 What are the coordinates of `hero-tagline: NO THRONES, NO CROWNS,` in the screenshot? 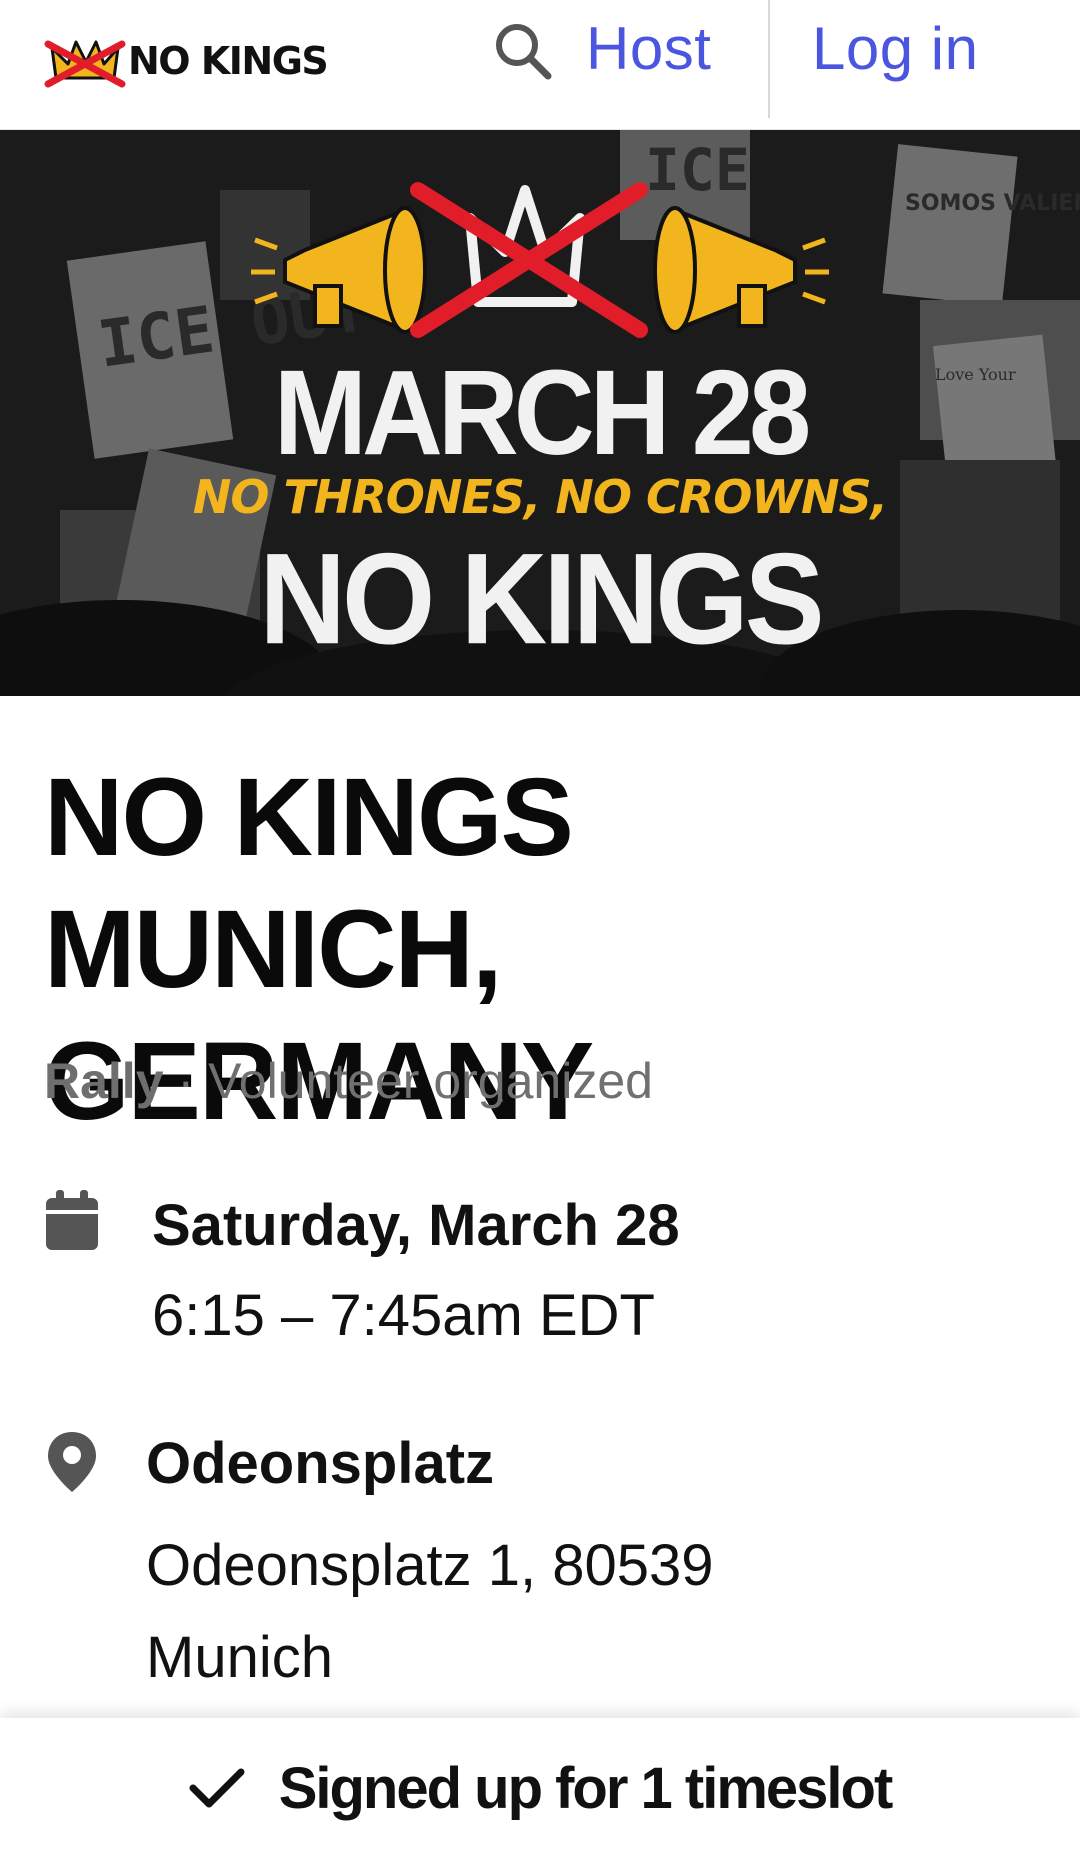 It's located at (540, 497).